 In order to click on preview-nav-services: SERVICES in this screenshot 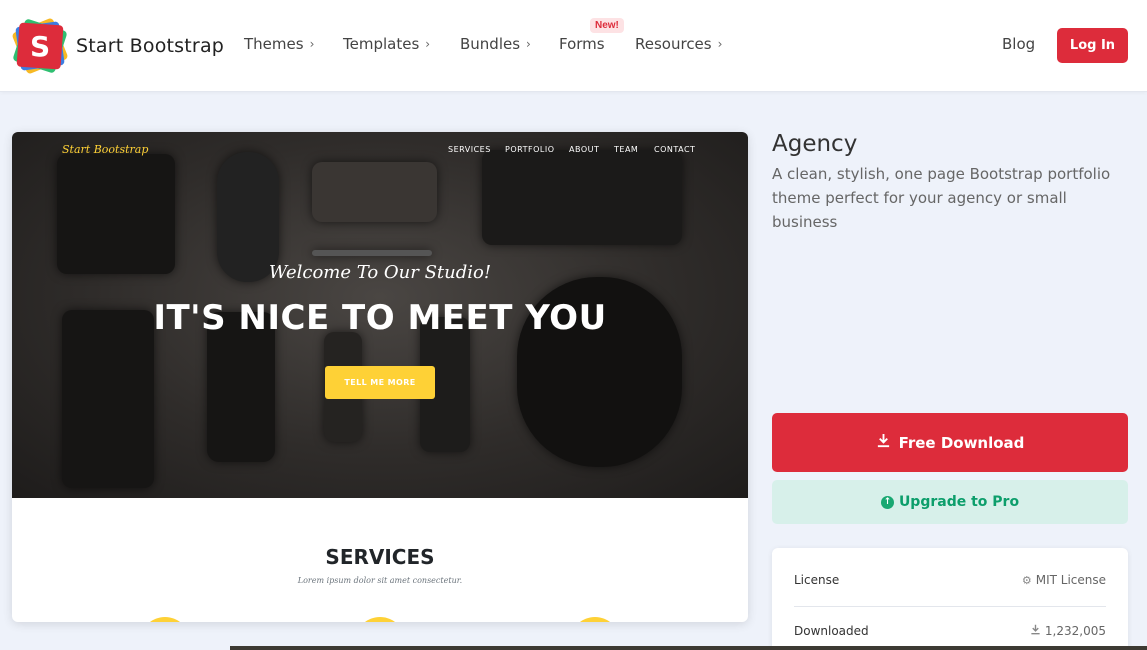, I will do `click(469, 149)`.